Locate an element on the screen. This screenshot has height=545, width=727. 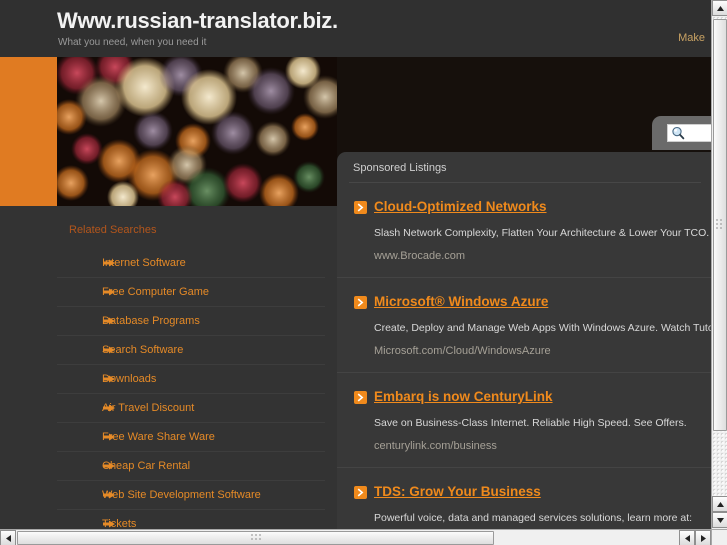
scroll-up-button is located at coordinates (719, 8).